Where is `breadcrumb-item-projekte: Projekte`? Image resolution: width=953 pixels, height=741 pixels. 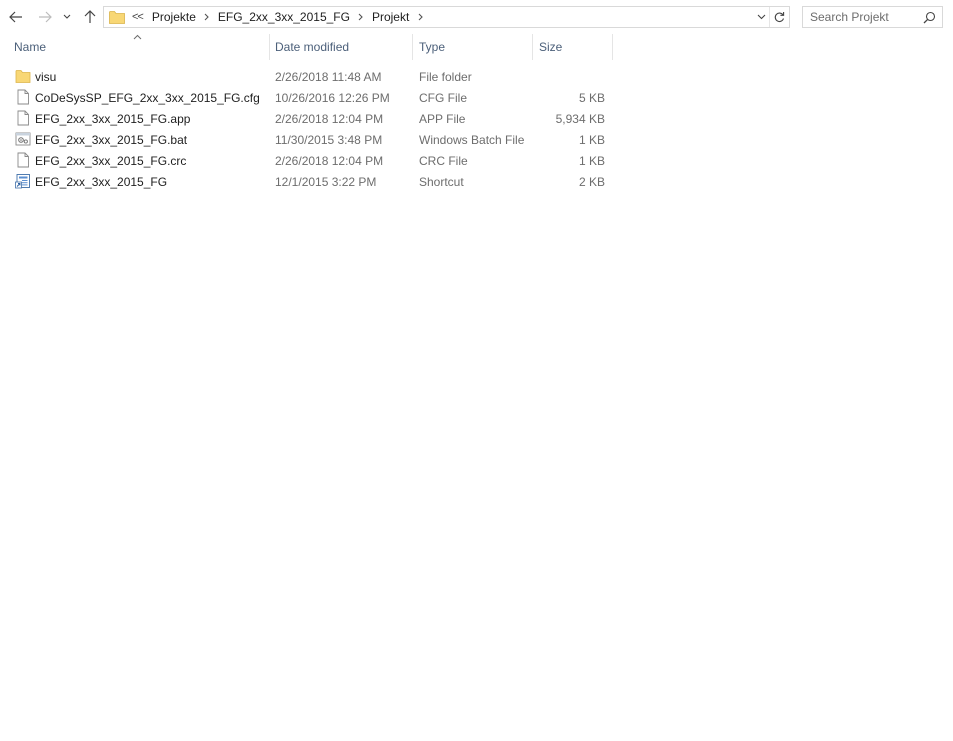 breadcrumb-item-projekte: Projekte is located at coordinates (181, 17).